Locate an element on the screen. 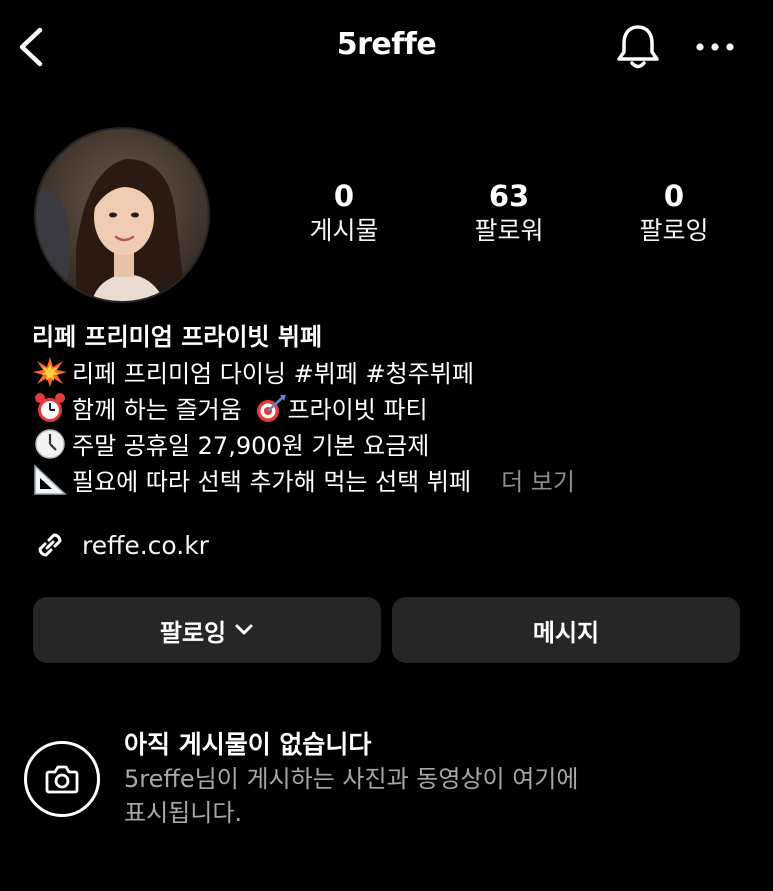 This screenshot has height=891, width=773. bio-line-4-text: 필요에 따라 선택 추가해 먹는 선택 뷔페 is located at coordinates (272, 482).